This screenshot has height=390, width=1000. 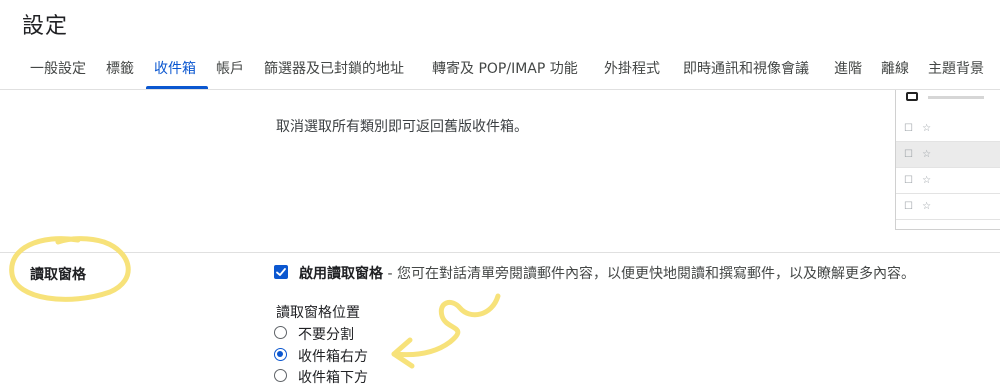 I want to click on preview-header-bar, so click(x=956, y=97).